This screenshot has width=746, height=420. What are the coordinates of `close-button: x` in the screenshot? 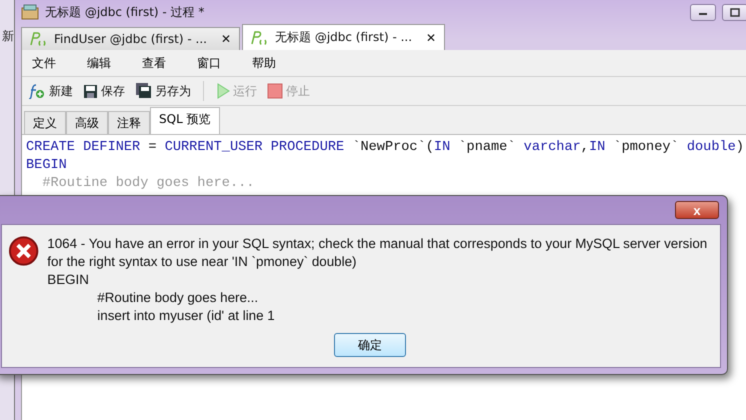 It's located at (697, 210).